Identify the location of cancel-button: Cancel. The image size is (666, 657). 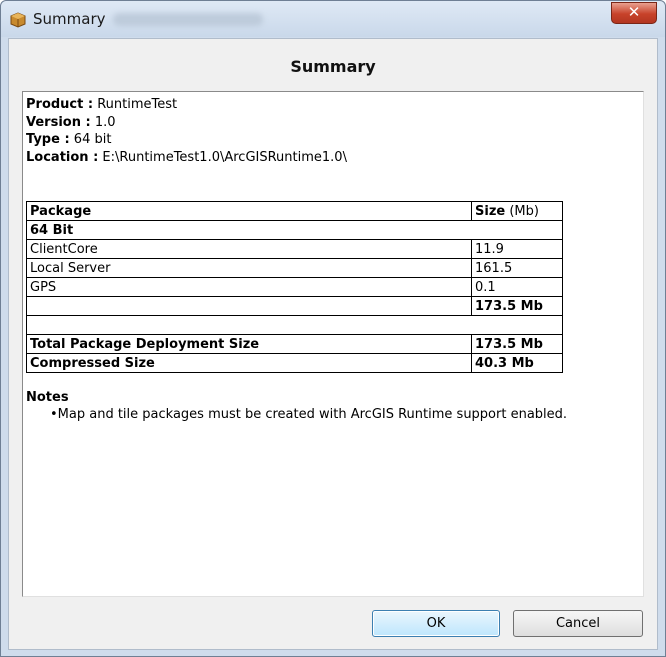
(578, 623).